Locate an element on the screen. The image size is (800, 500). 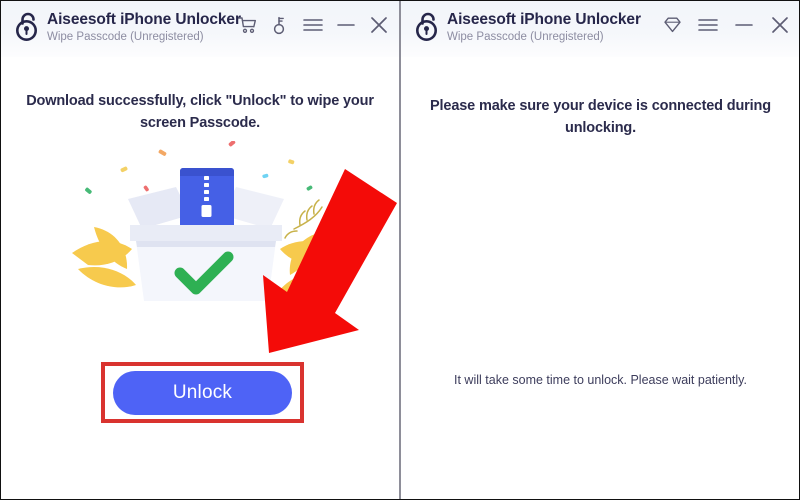
diamond-icon is located at coordinates (672, 25).